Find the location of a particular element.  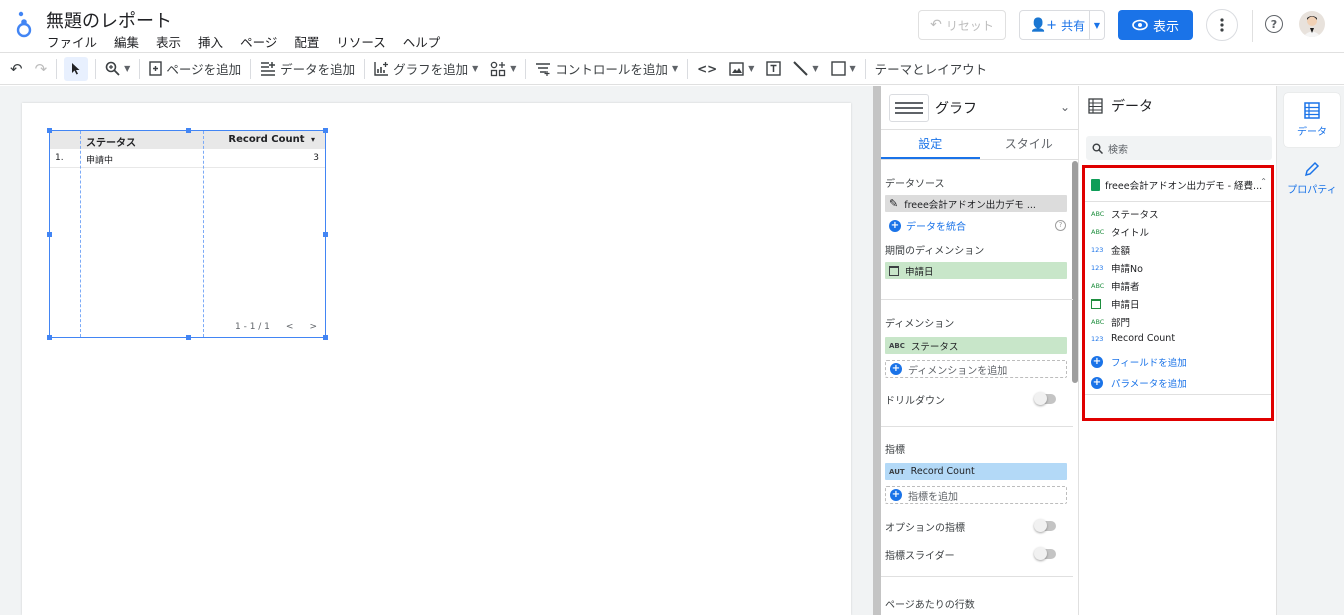

field-item: ABC ステータス is located at coordinates (1125, 214).